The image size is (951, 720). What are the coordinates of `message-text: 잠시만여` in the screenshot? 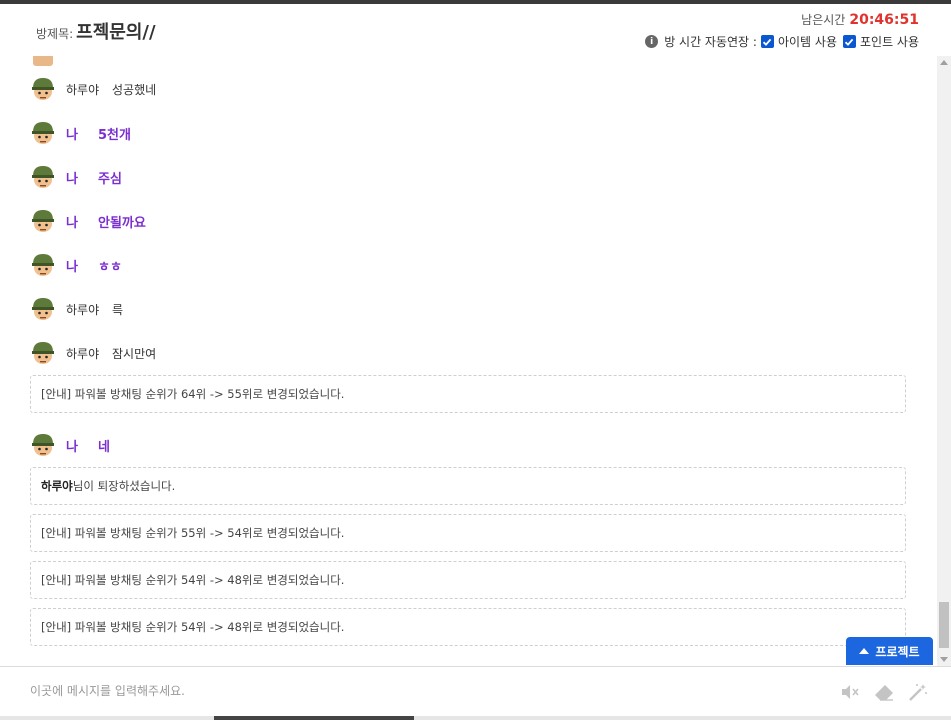 It's located at (134, 353).